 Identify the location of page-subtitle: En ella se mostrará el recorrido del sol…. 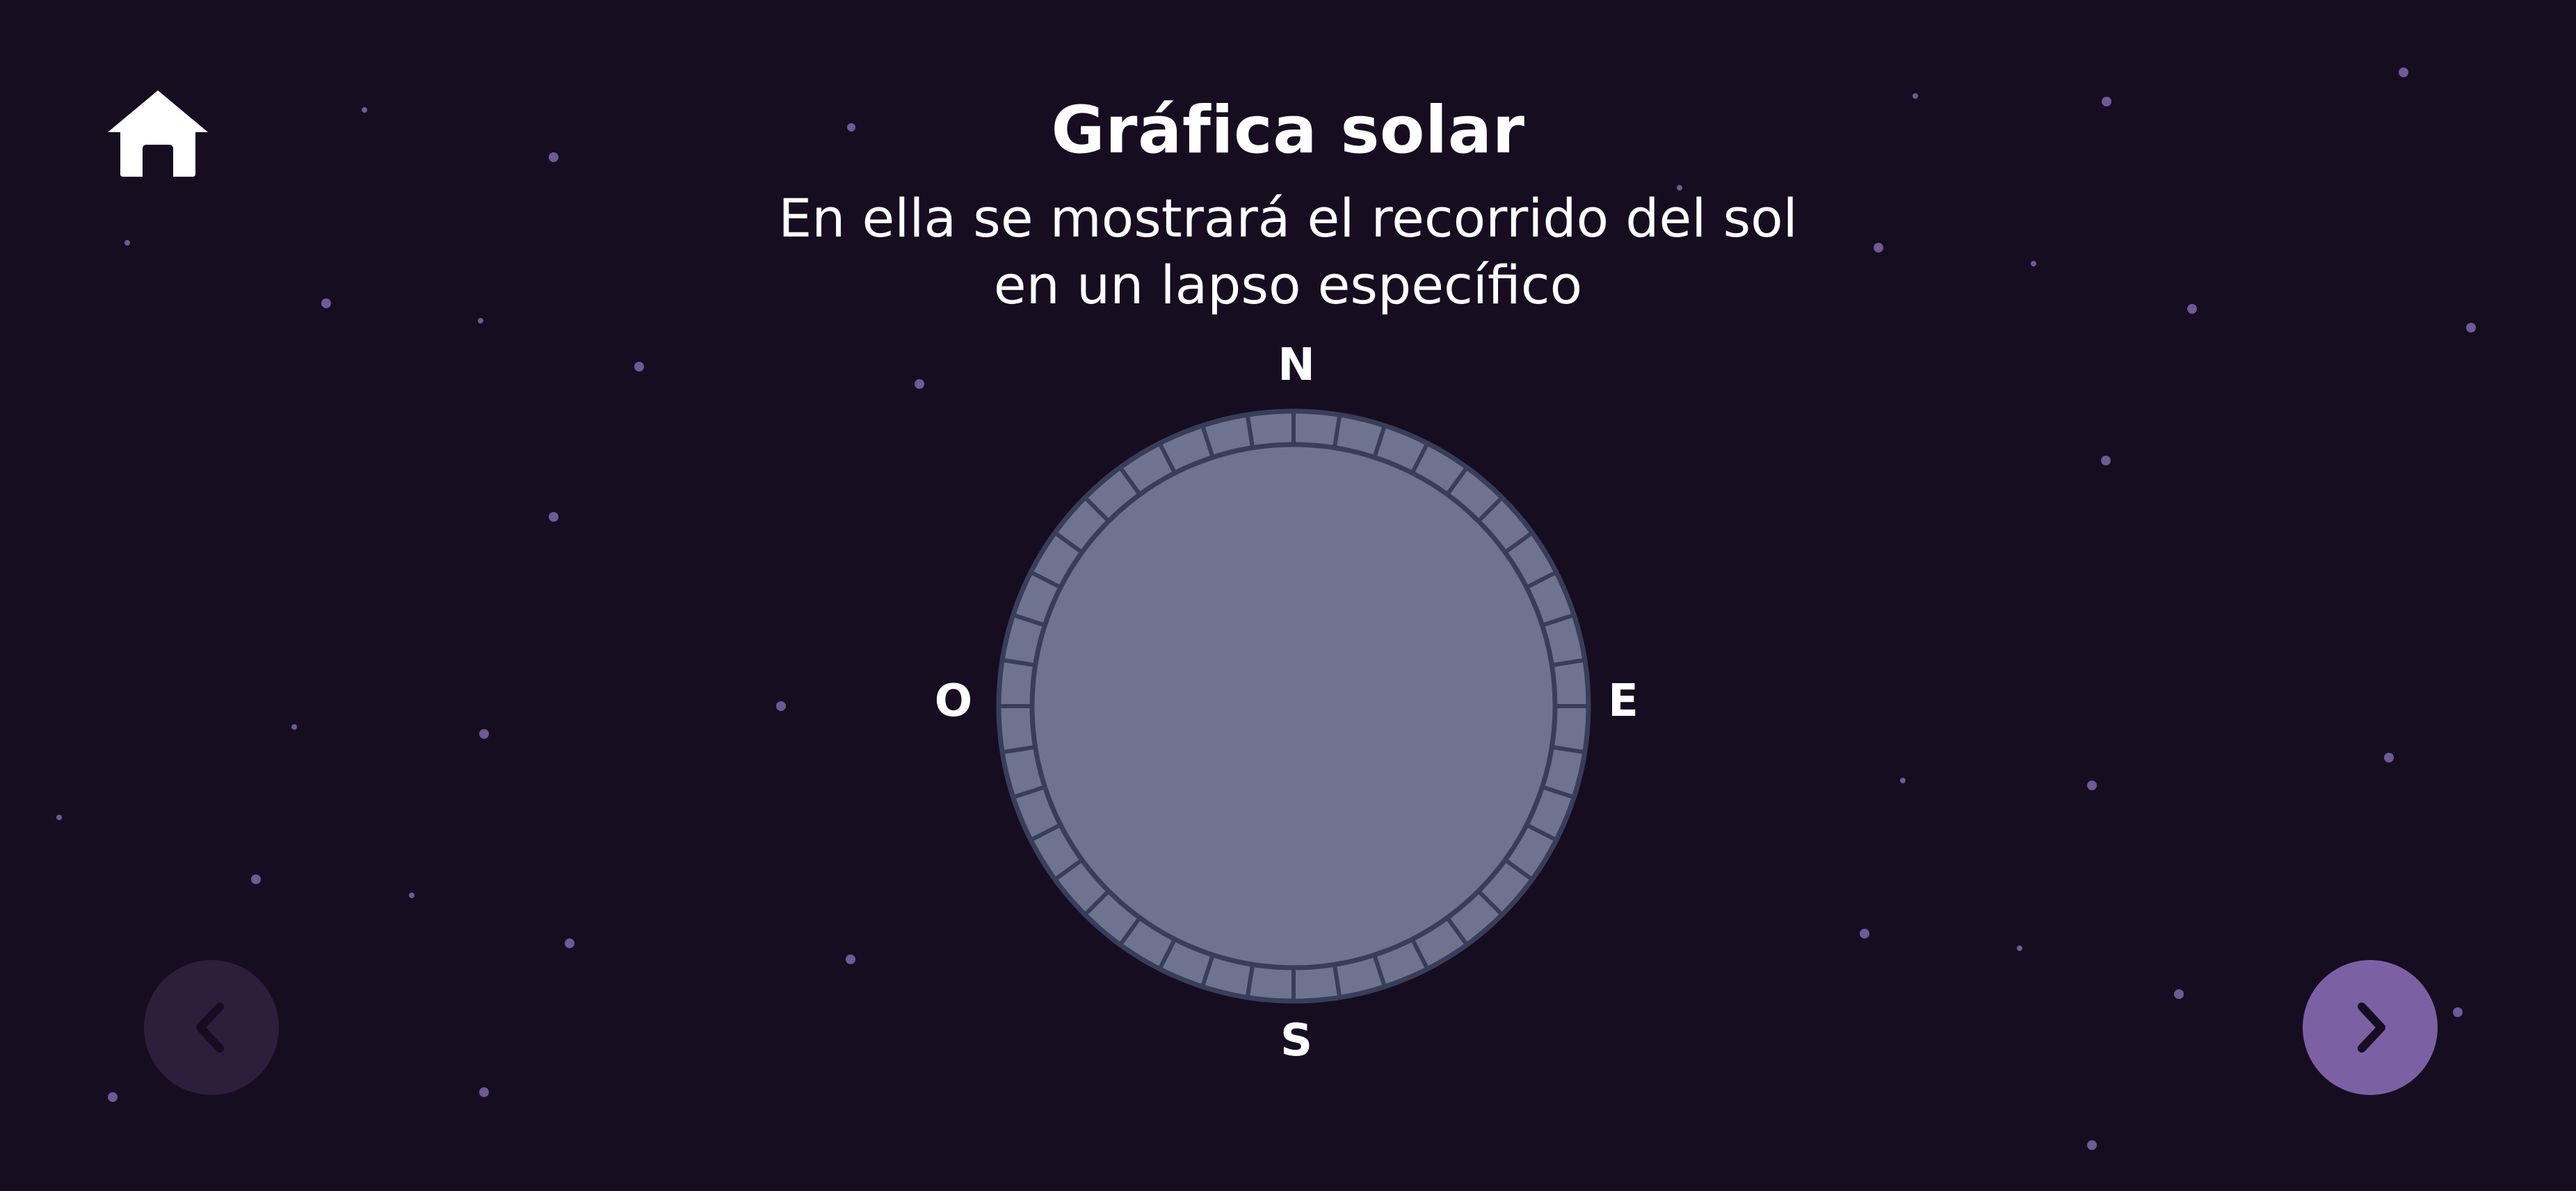
(1288, 252).